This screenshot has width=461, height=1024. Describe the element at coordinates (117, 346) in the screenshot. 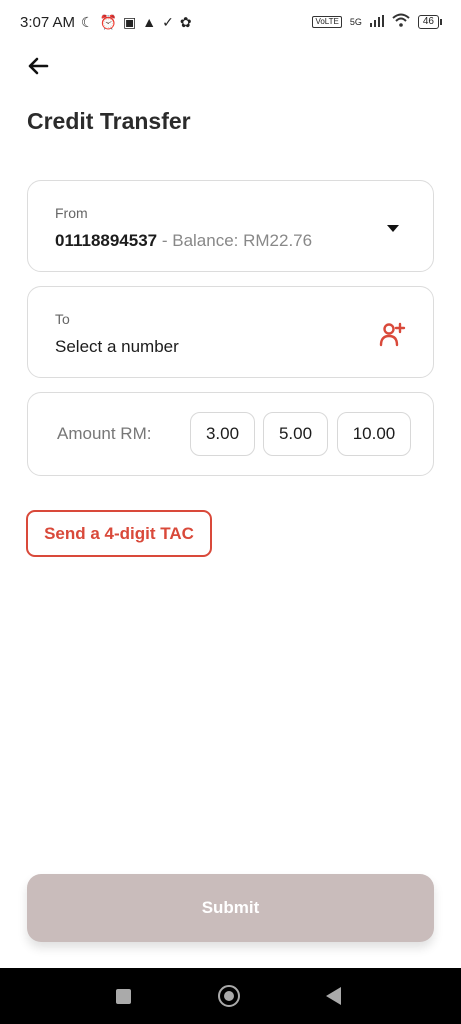

I see `to-placeholder: Select a number` at that location.